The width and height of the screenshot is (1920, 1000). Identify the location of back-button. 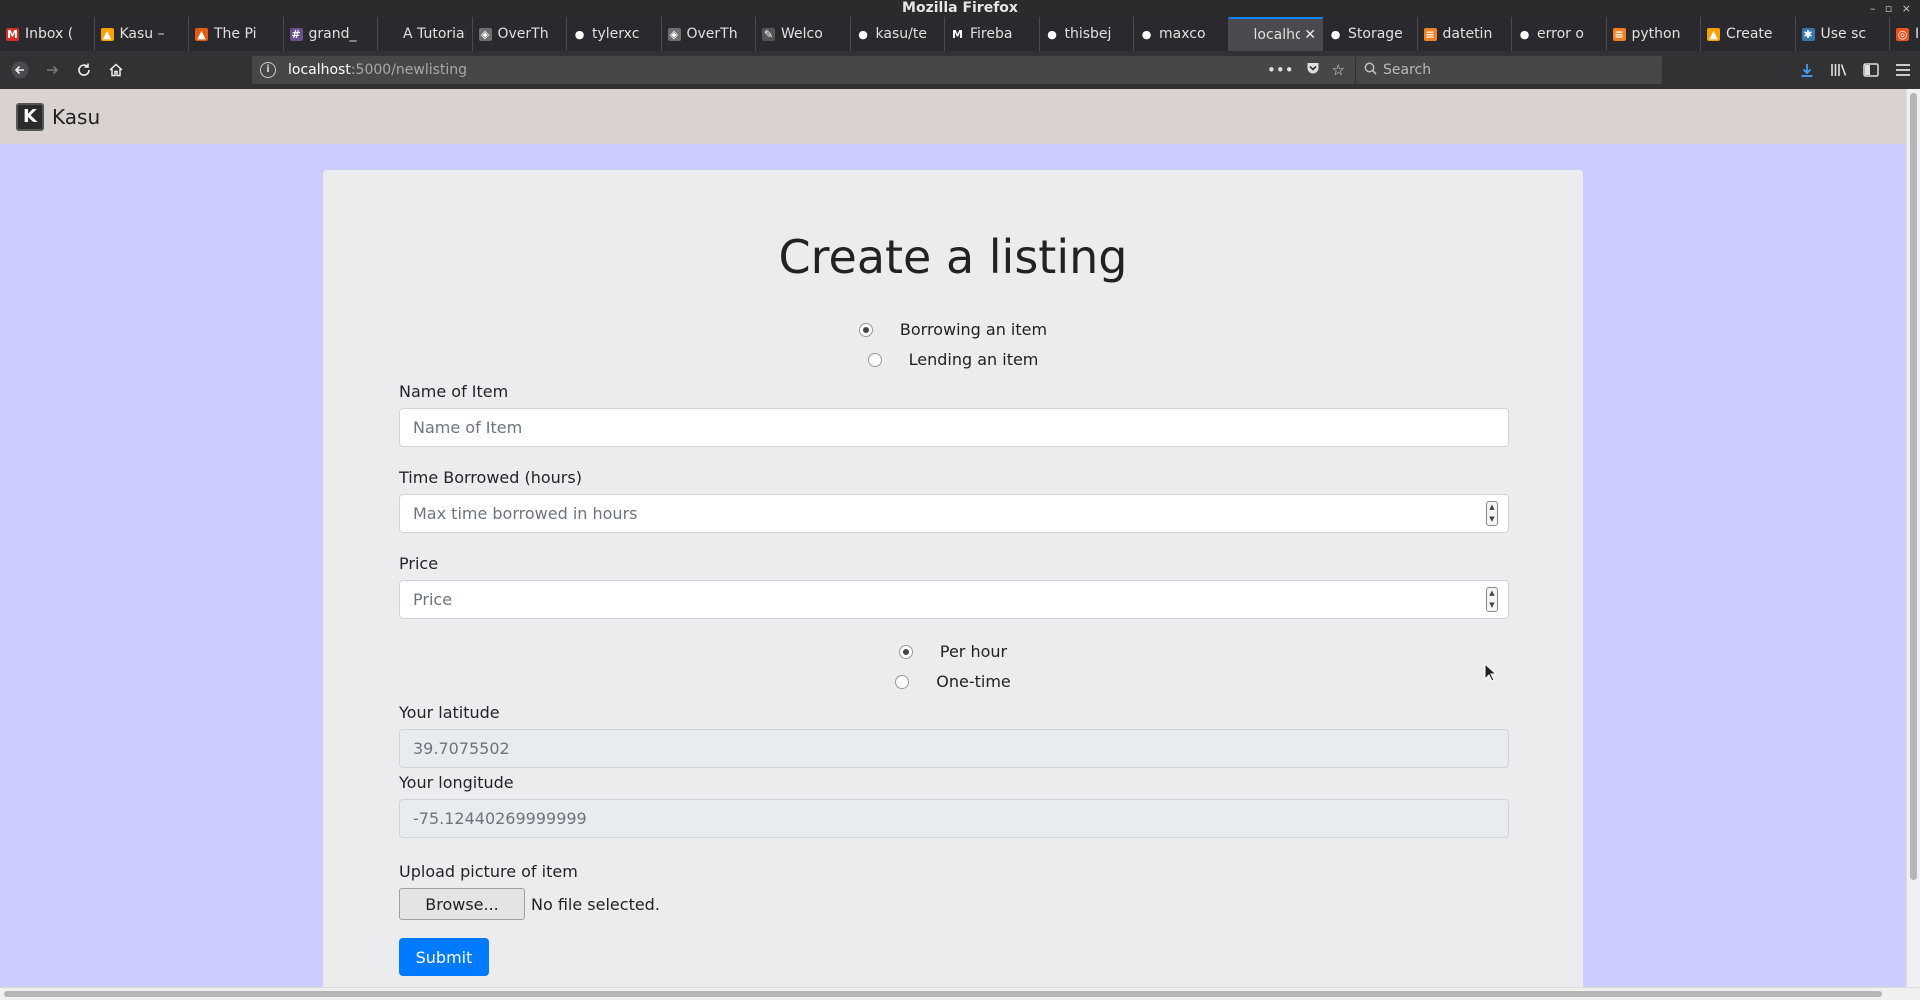
(20, 70).